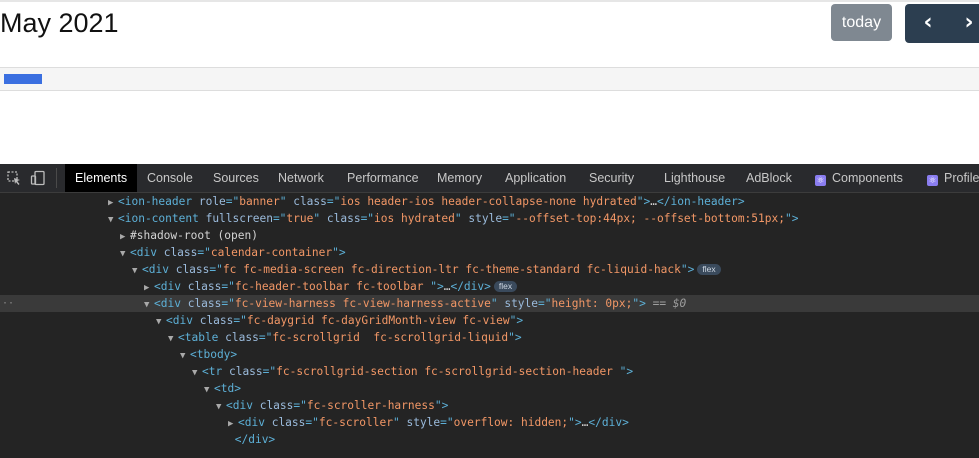 The image size is (979, 458). I want to click on tab-console: Console, so click(170, 178).